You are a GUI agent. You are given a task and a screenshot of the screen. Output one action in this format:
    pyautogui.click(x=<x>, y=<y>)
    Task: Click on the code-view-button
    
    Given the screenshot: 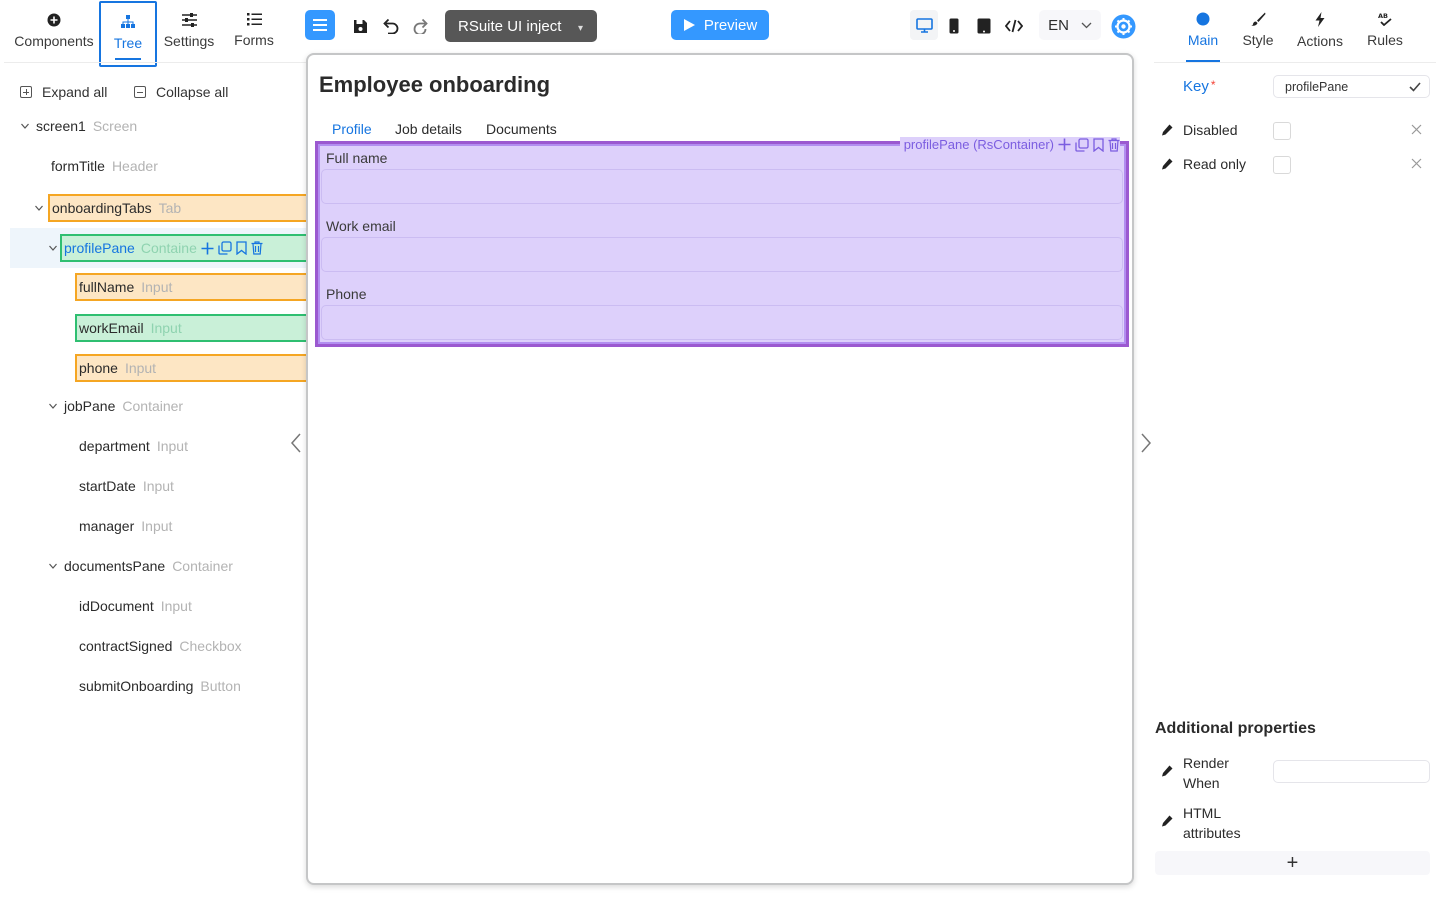 What is the action you would take?
    pyautogui.click(x=1014, y=26)
    